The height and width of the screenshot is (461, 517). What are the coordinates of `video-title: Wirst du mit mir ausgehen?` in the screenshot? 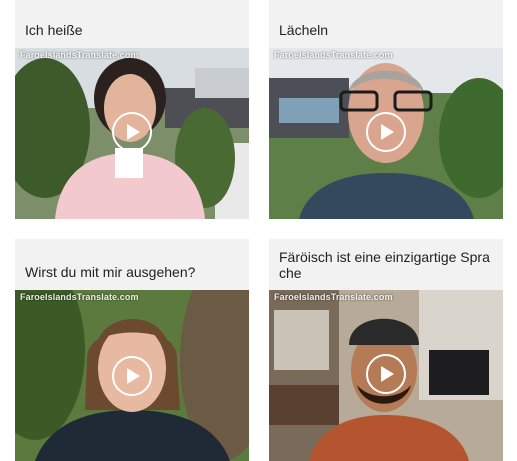 It's located at (110, 272).